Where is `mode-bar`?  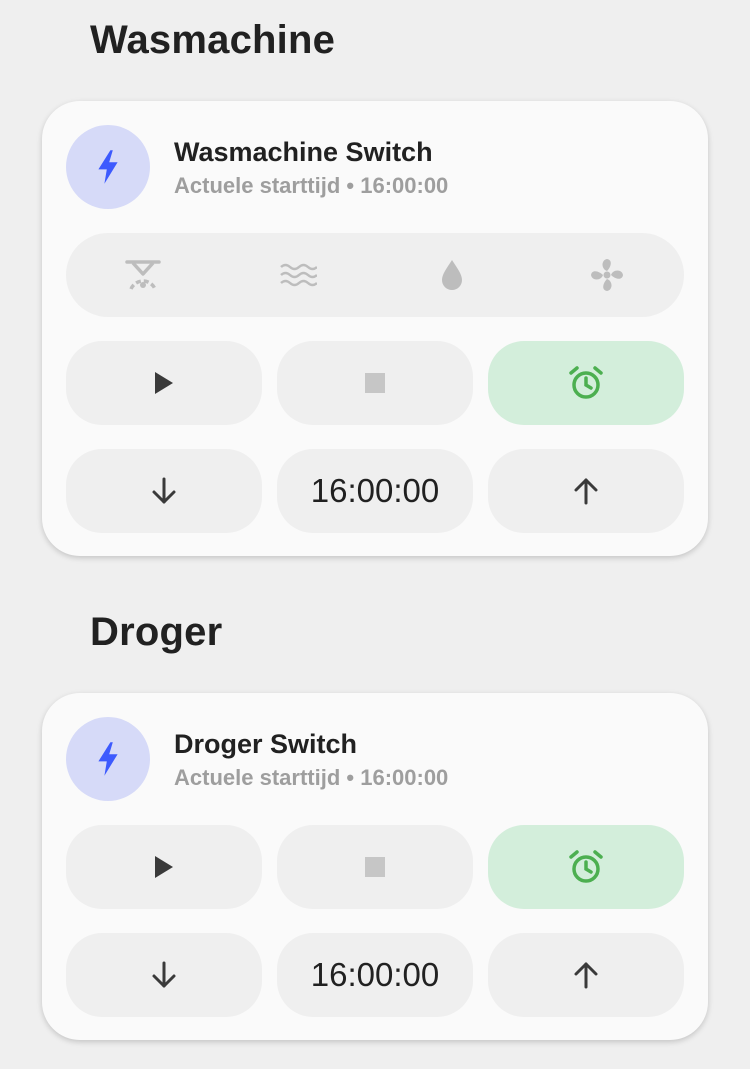 mode-bar is located at coordinates (375, 275).